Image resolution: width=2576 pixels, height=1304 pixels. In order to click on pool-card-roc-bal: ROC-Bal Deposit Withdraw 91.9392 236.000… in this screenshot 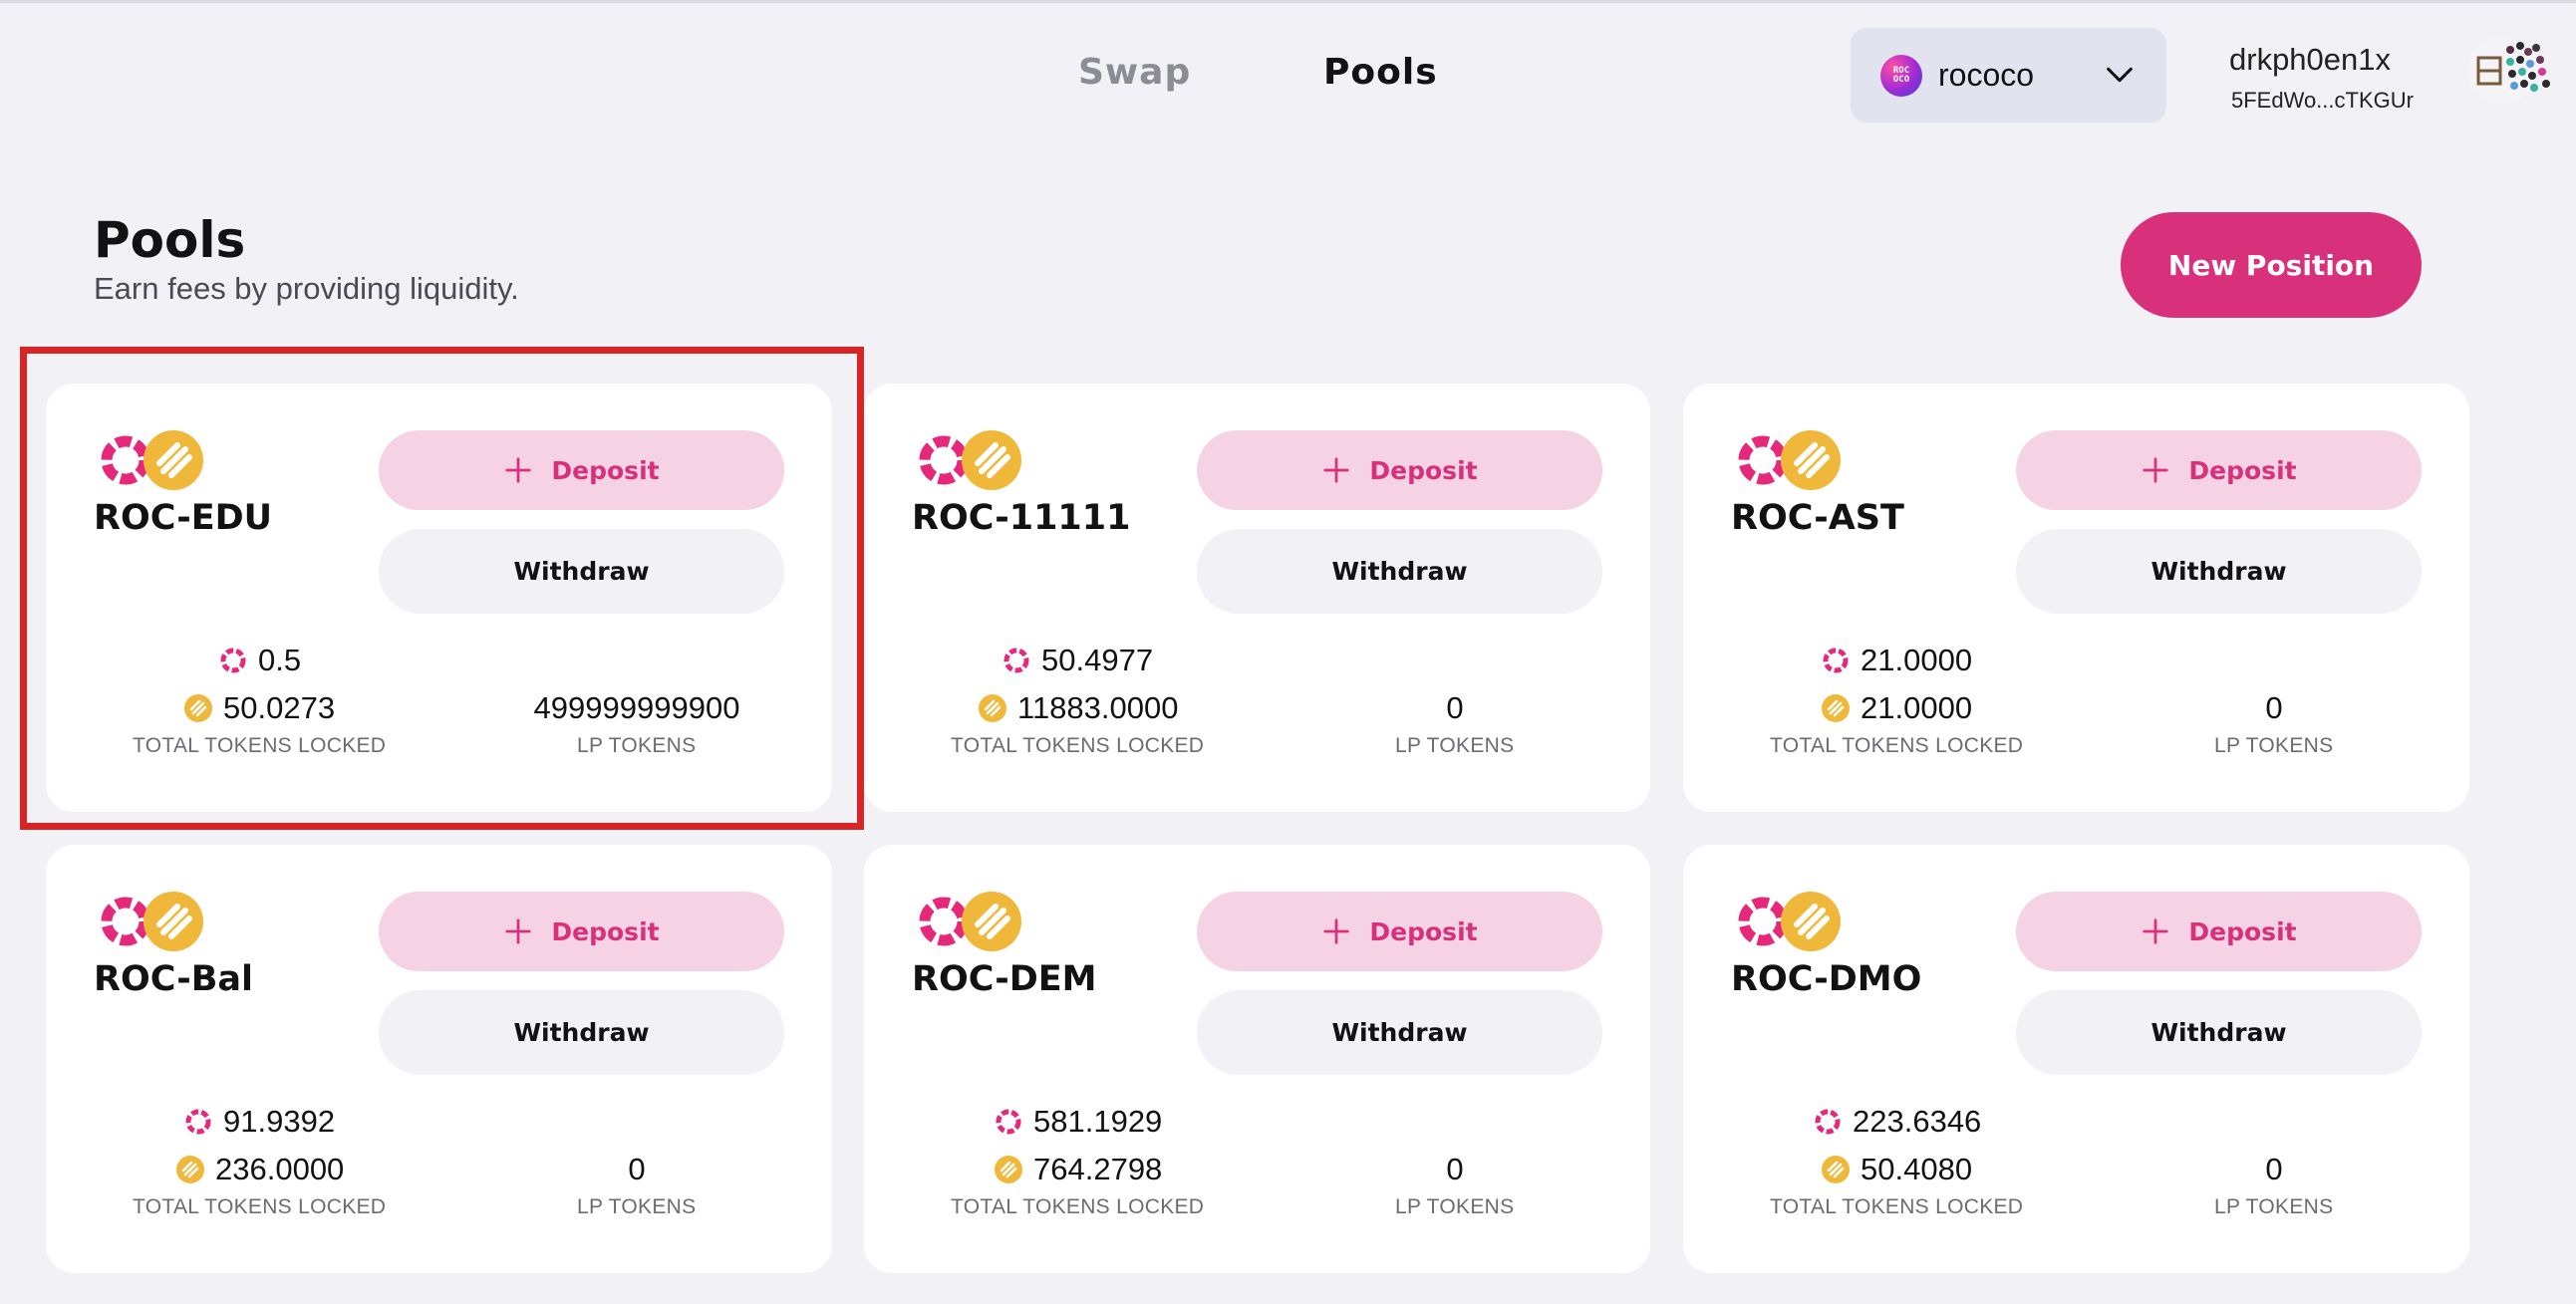, I will do `click(439, 1059)`.